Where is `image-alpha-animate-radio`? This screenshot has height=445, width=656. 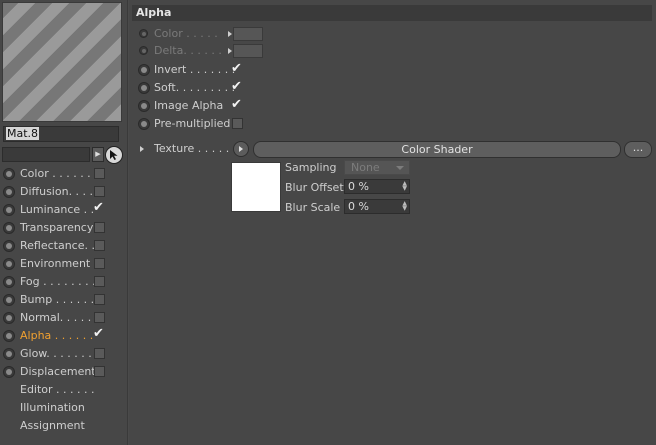 image-alpha-animate-radio is located at coordinates (144, 106).